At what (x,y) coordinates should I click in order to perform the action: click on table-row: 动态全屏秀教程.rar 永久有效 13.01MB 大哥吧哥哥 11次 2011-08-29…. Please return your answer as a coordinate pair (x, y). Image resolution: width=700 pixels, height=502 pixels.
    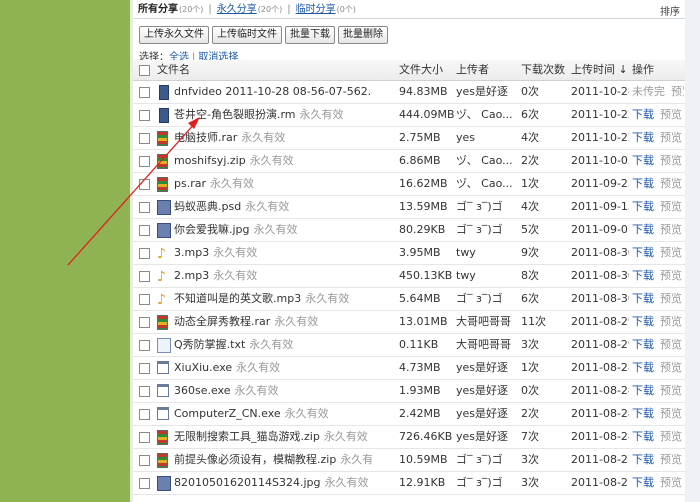
    Looking at the image, I should click on (409, 322).